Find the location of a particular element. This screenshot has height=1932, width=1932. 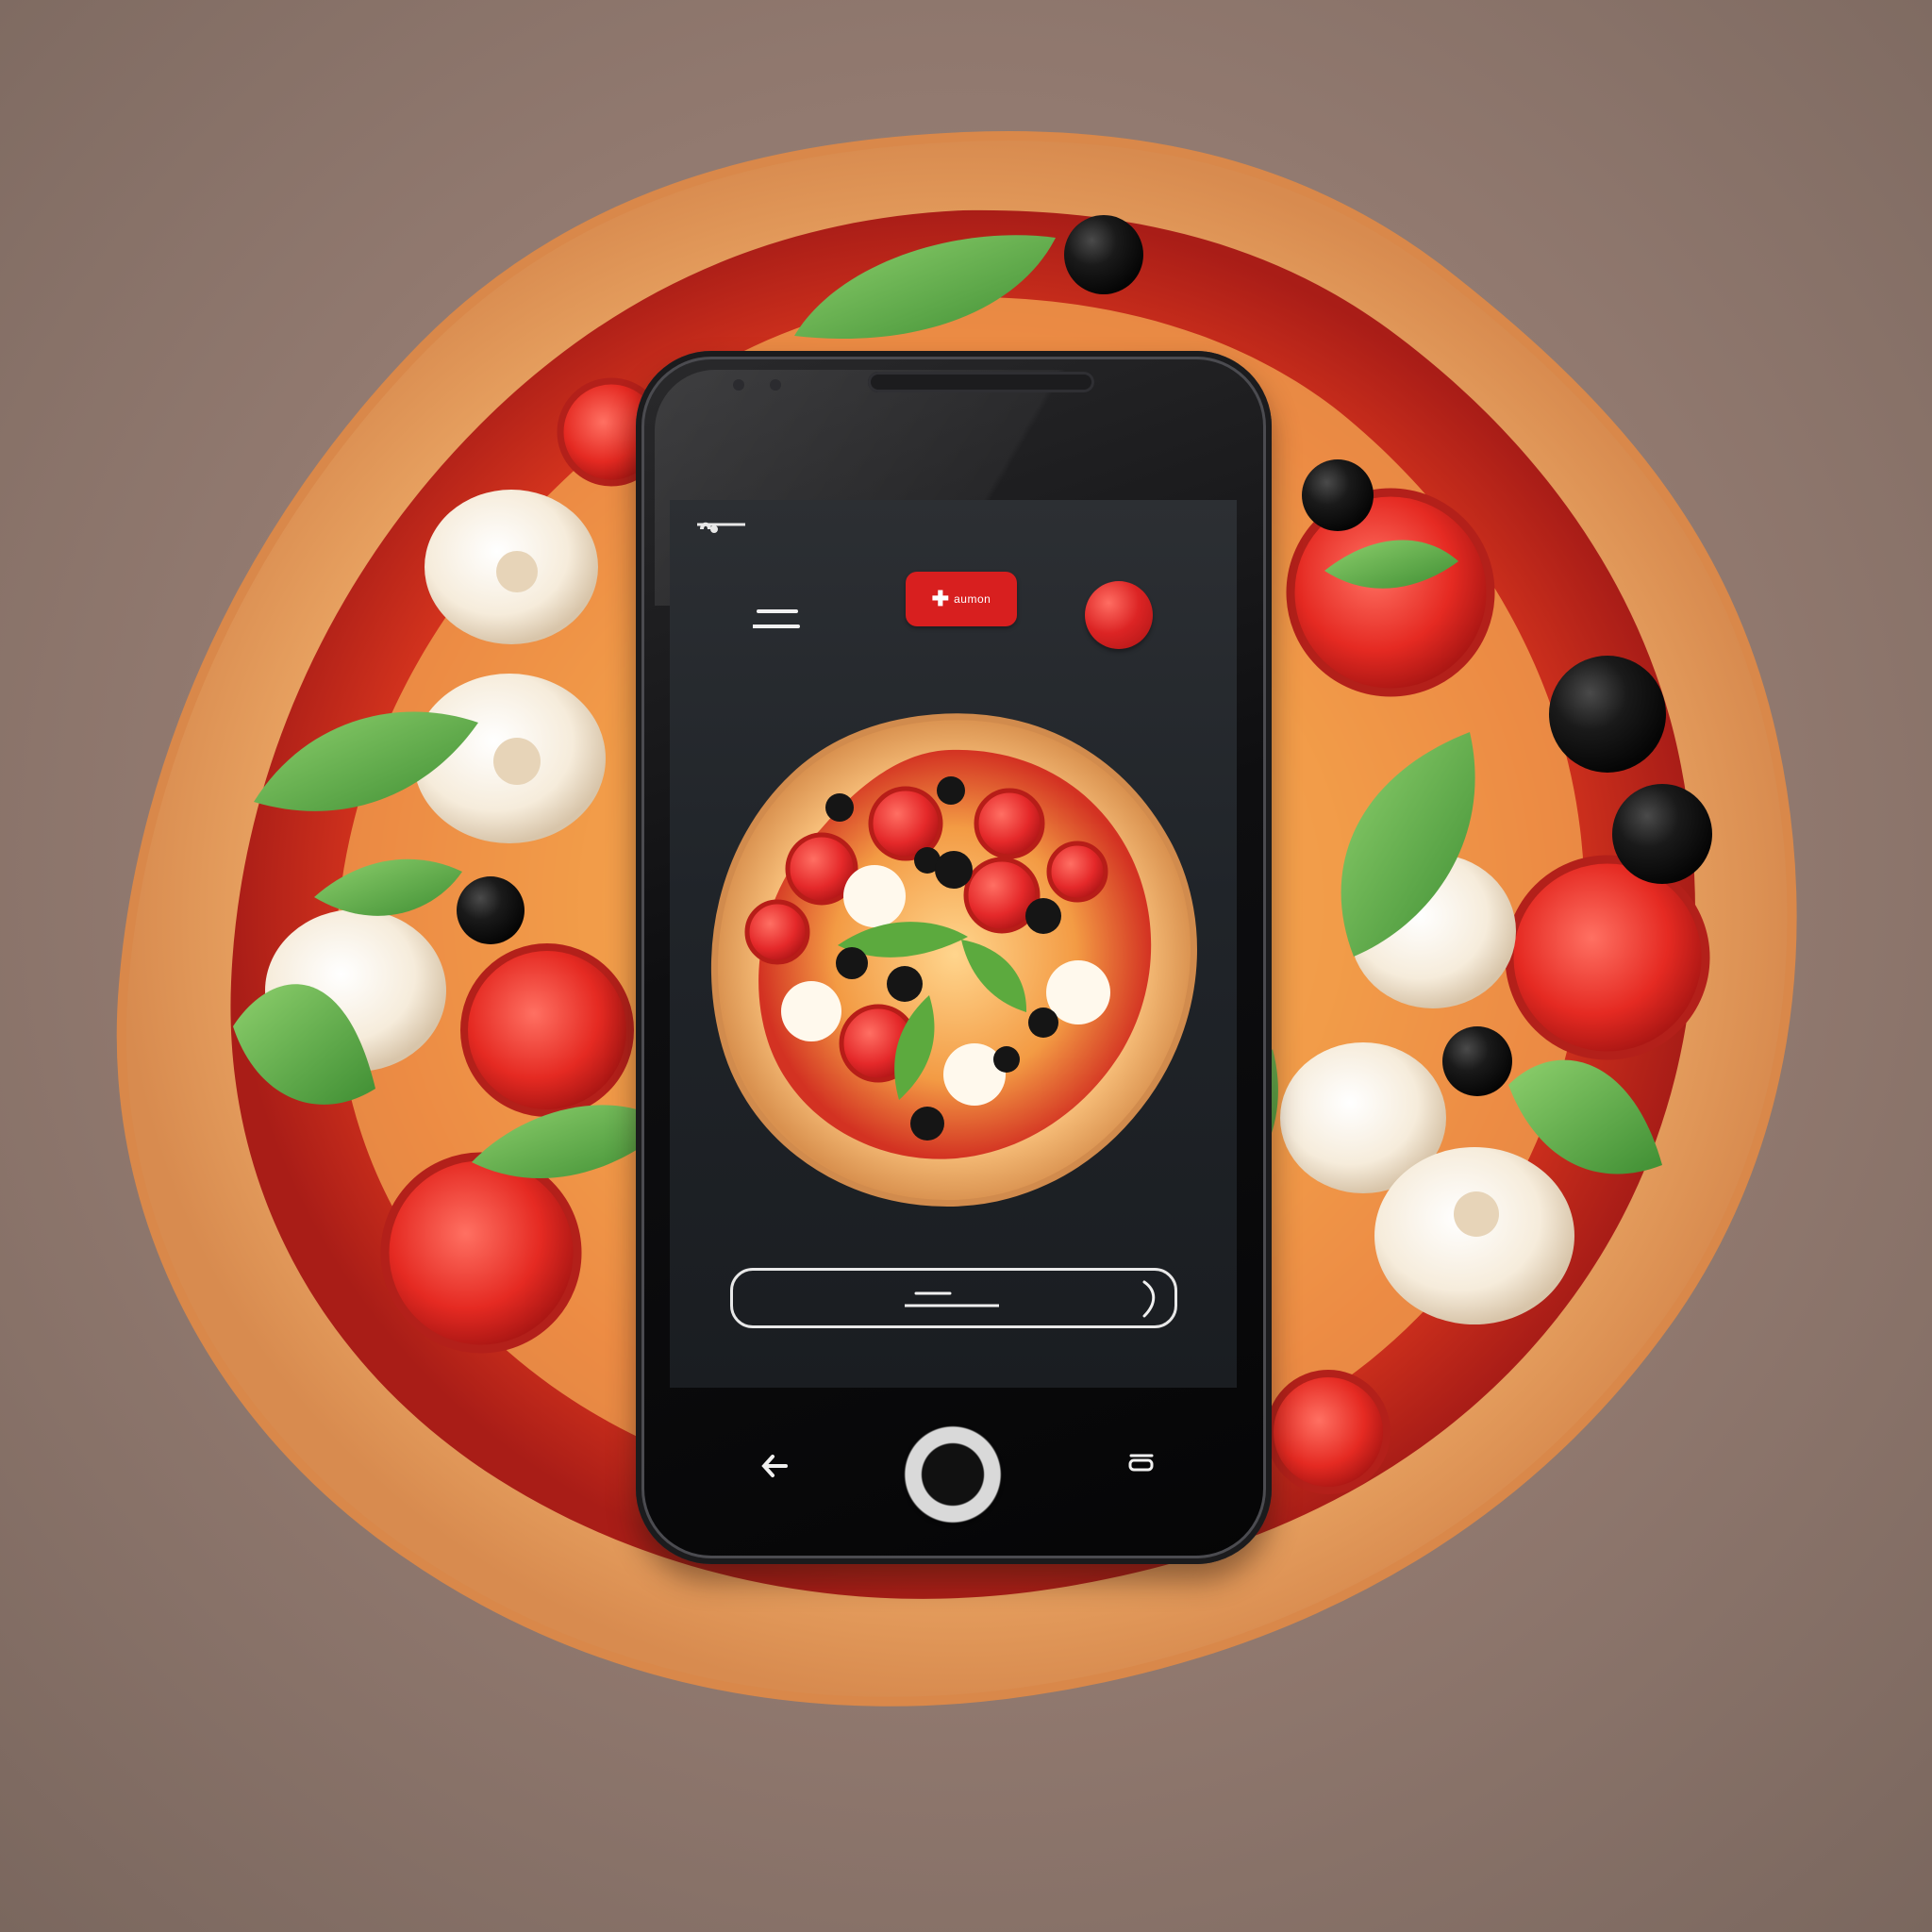

caret-icon is located at coordinates (1149, 1299).